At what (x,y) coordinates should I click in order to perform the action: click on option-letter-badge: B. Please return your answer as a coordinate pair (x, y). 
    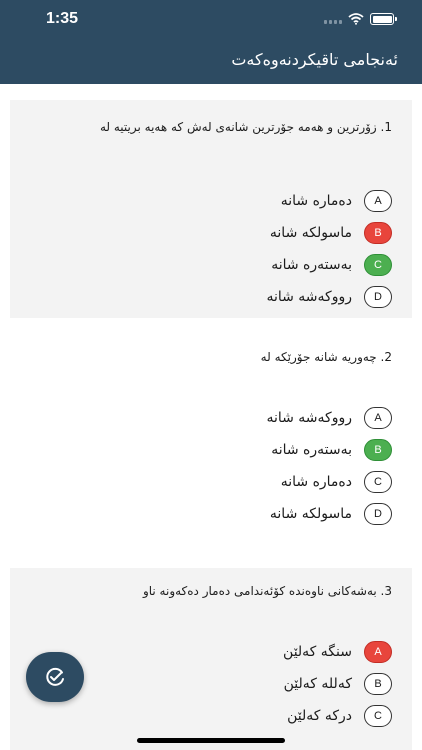
    Looking at the image, I should click on (378, 684).